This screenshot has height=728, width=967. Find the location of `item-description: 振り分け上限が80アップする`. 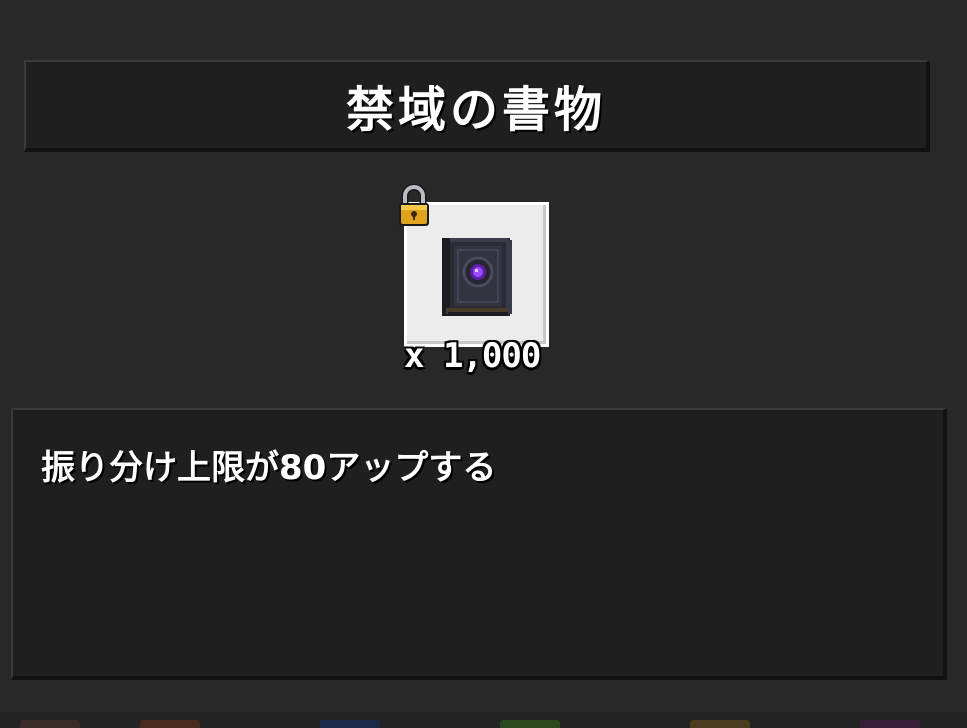

item-description: 振り分け上限が80アップする is located at coordinates (269, 468).